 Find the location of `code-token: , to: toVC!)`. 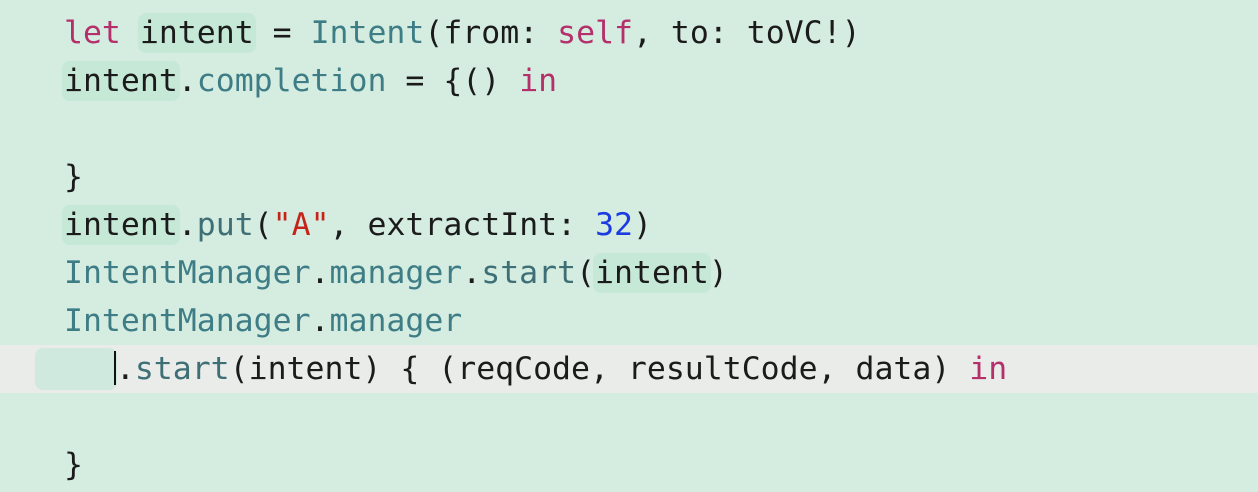

code-token: , to: toVC!) is located at coordinates (747, 33).